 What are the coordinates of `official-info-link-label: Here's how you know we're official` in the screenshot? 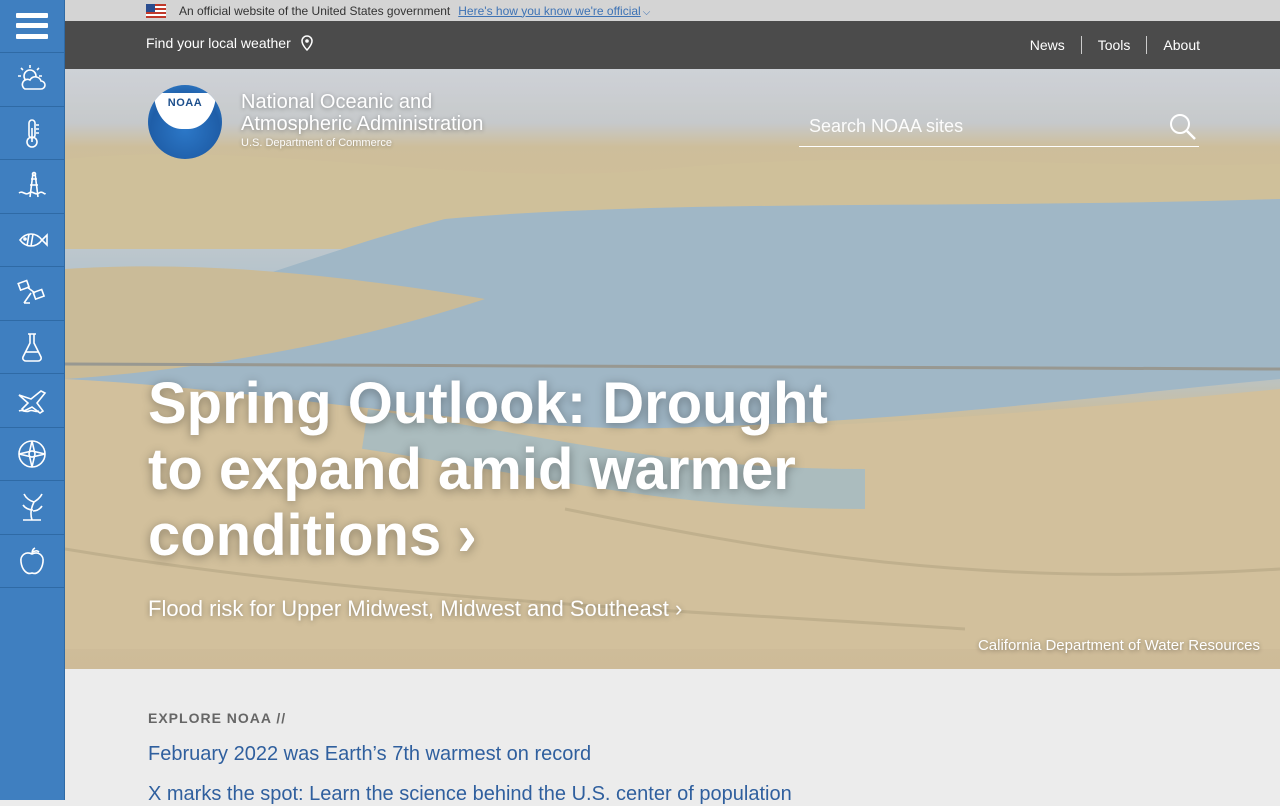 It's located at (549, 10).